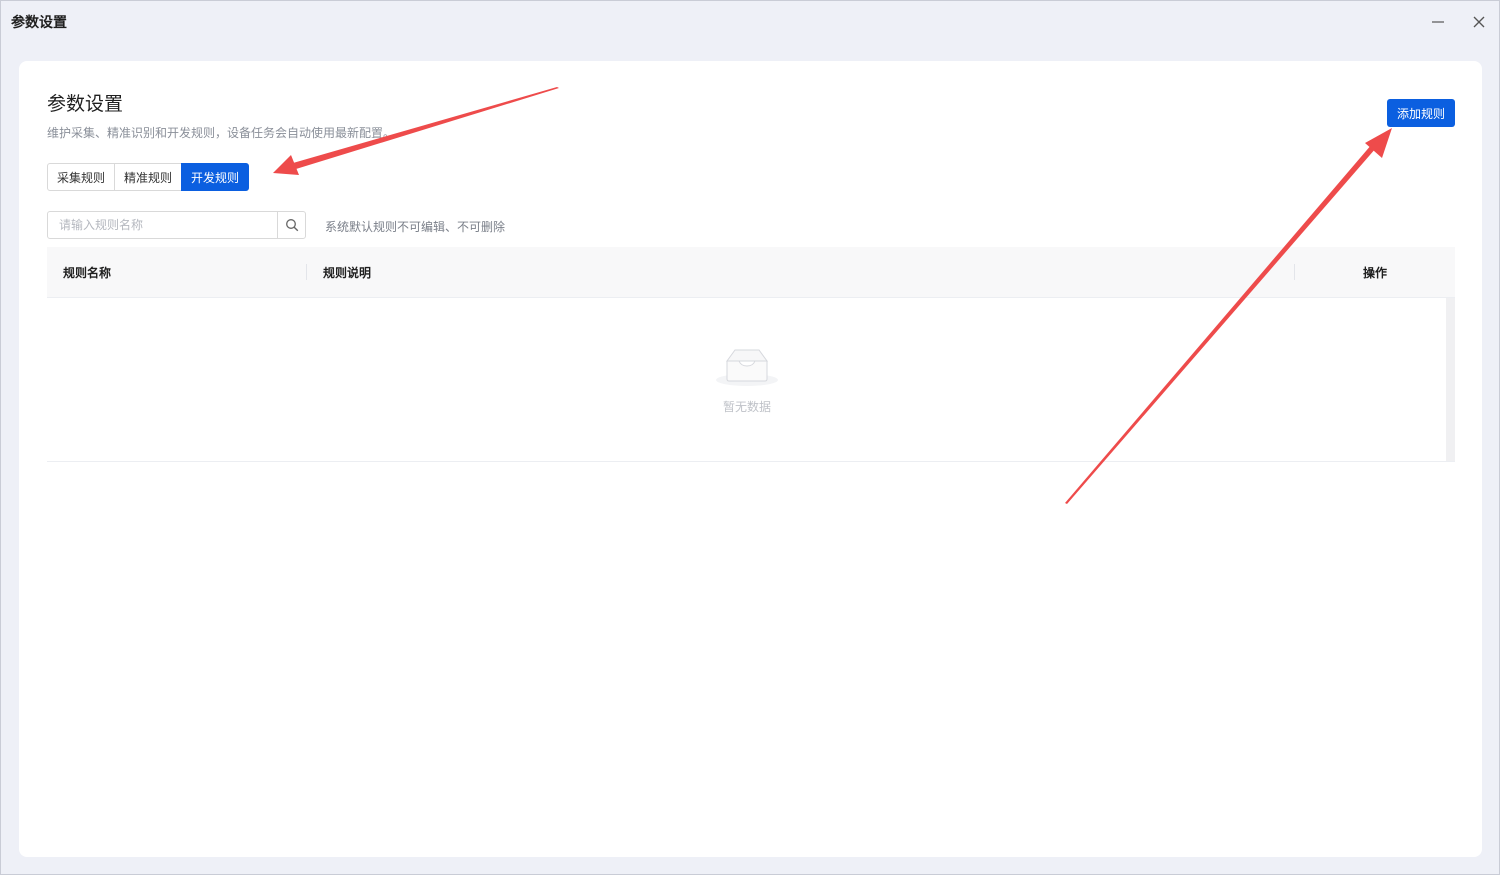 Image resolution: width=1500 pixels, height=875 pixels. I want to click on search-icon, so click(291, 225).